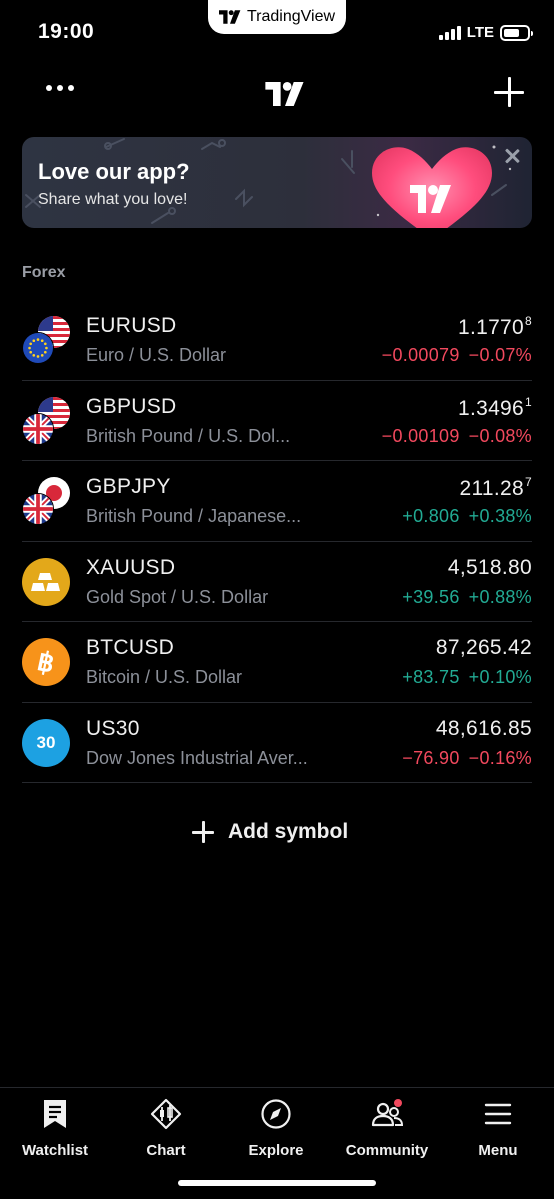 This screenshot has width=554, height=1199. I want to click on tab-chart: Chart, so click(166, 1128).